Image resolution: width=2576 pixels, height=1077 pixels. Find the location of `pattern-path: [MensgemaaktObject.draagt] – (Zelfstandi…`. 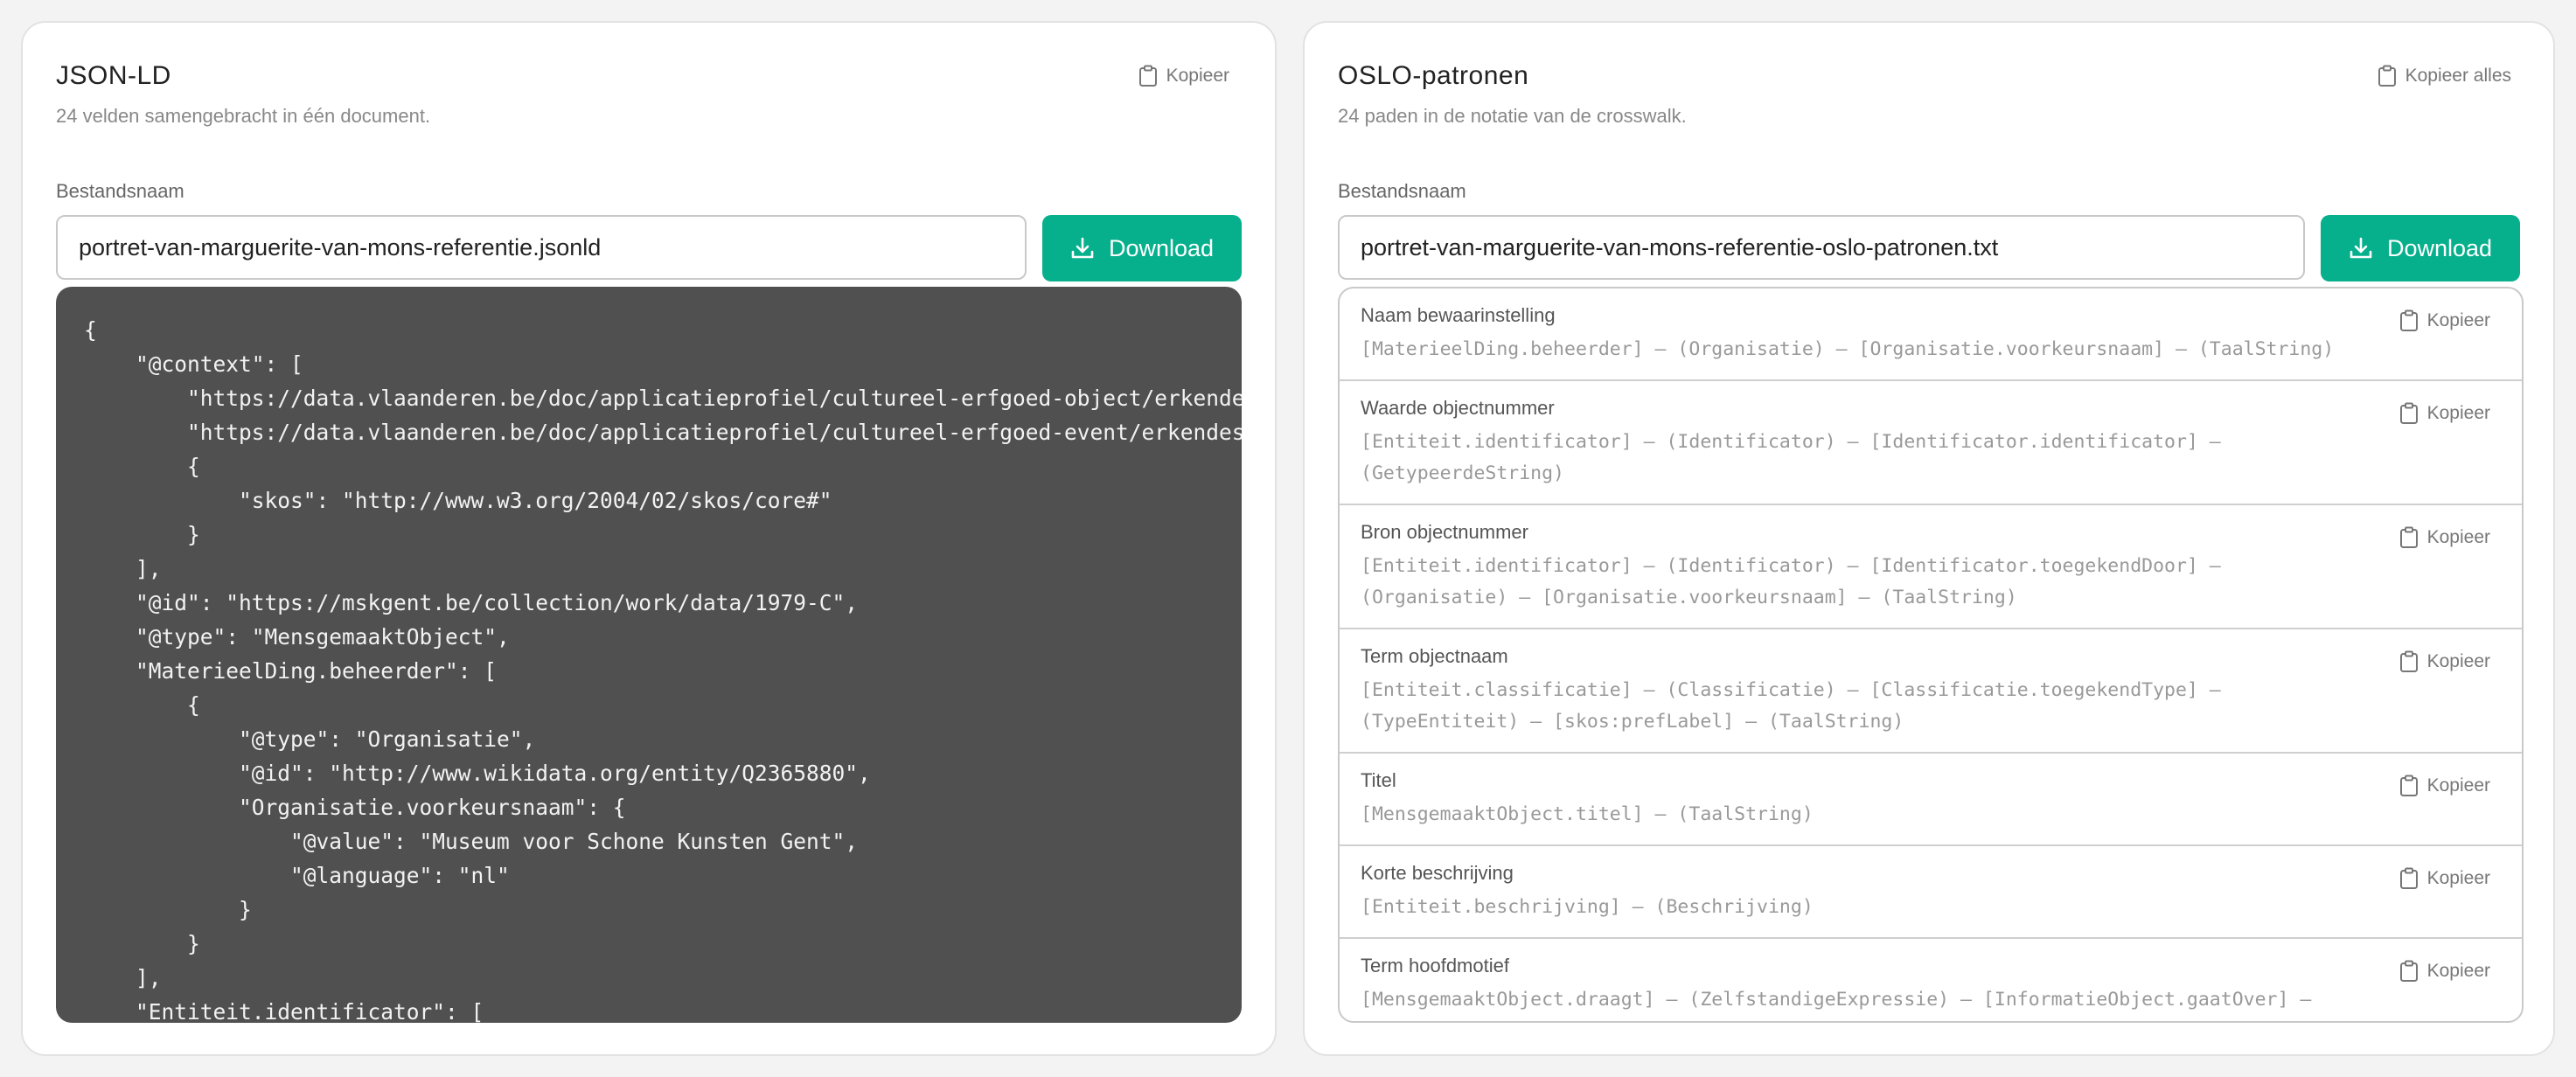

pattern-path: [MensgemaaktObject.draagt] – (Zelfstandi… is located at coordinates (1836, 1005).